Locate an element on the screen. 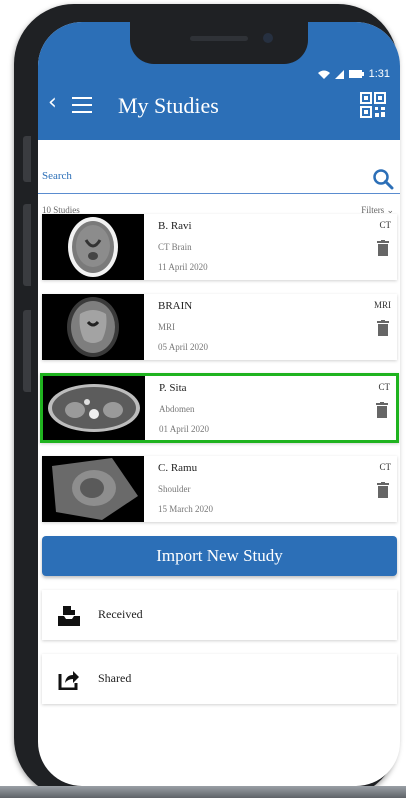  back-icon: ‹ is located at coordinates (52, 102).